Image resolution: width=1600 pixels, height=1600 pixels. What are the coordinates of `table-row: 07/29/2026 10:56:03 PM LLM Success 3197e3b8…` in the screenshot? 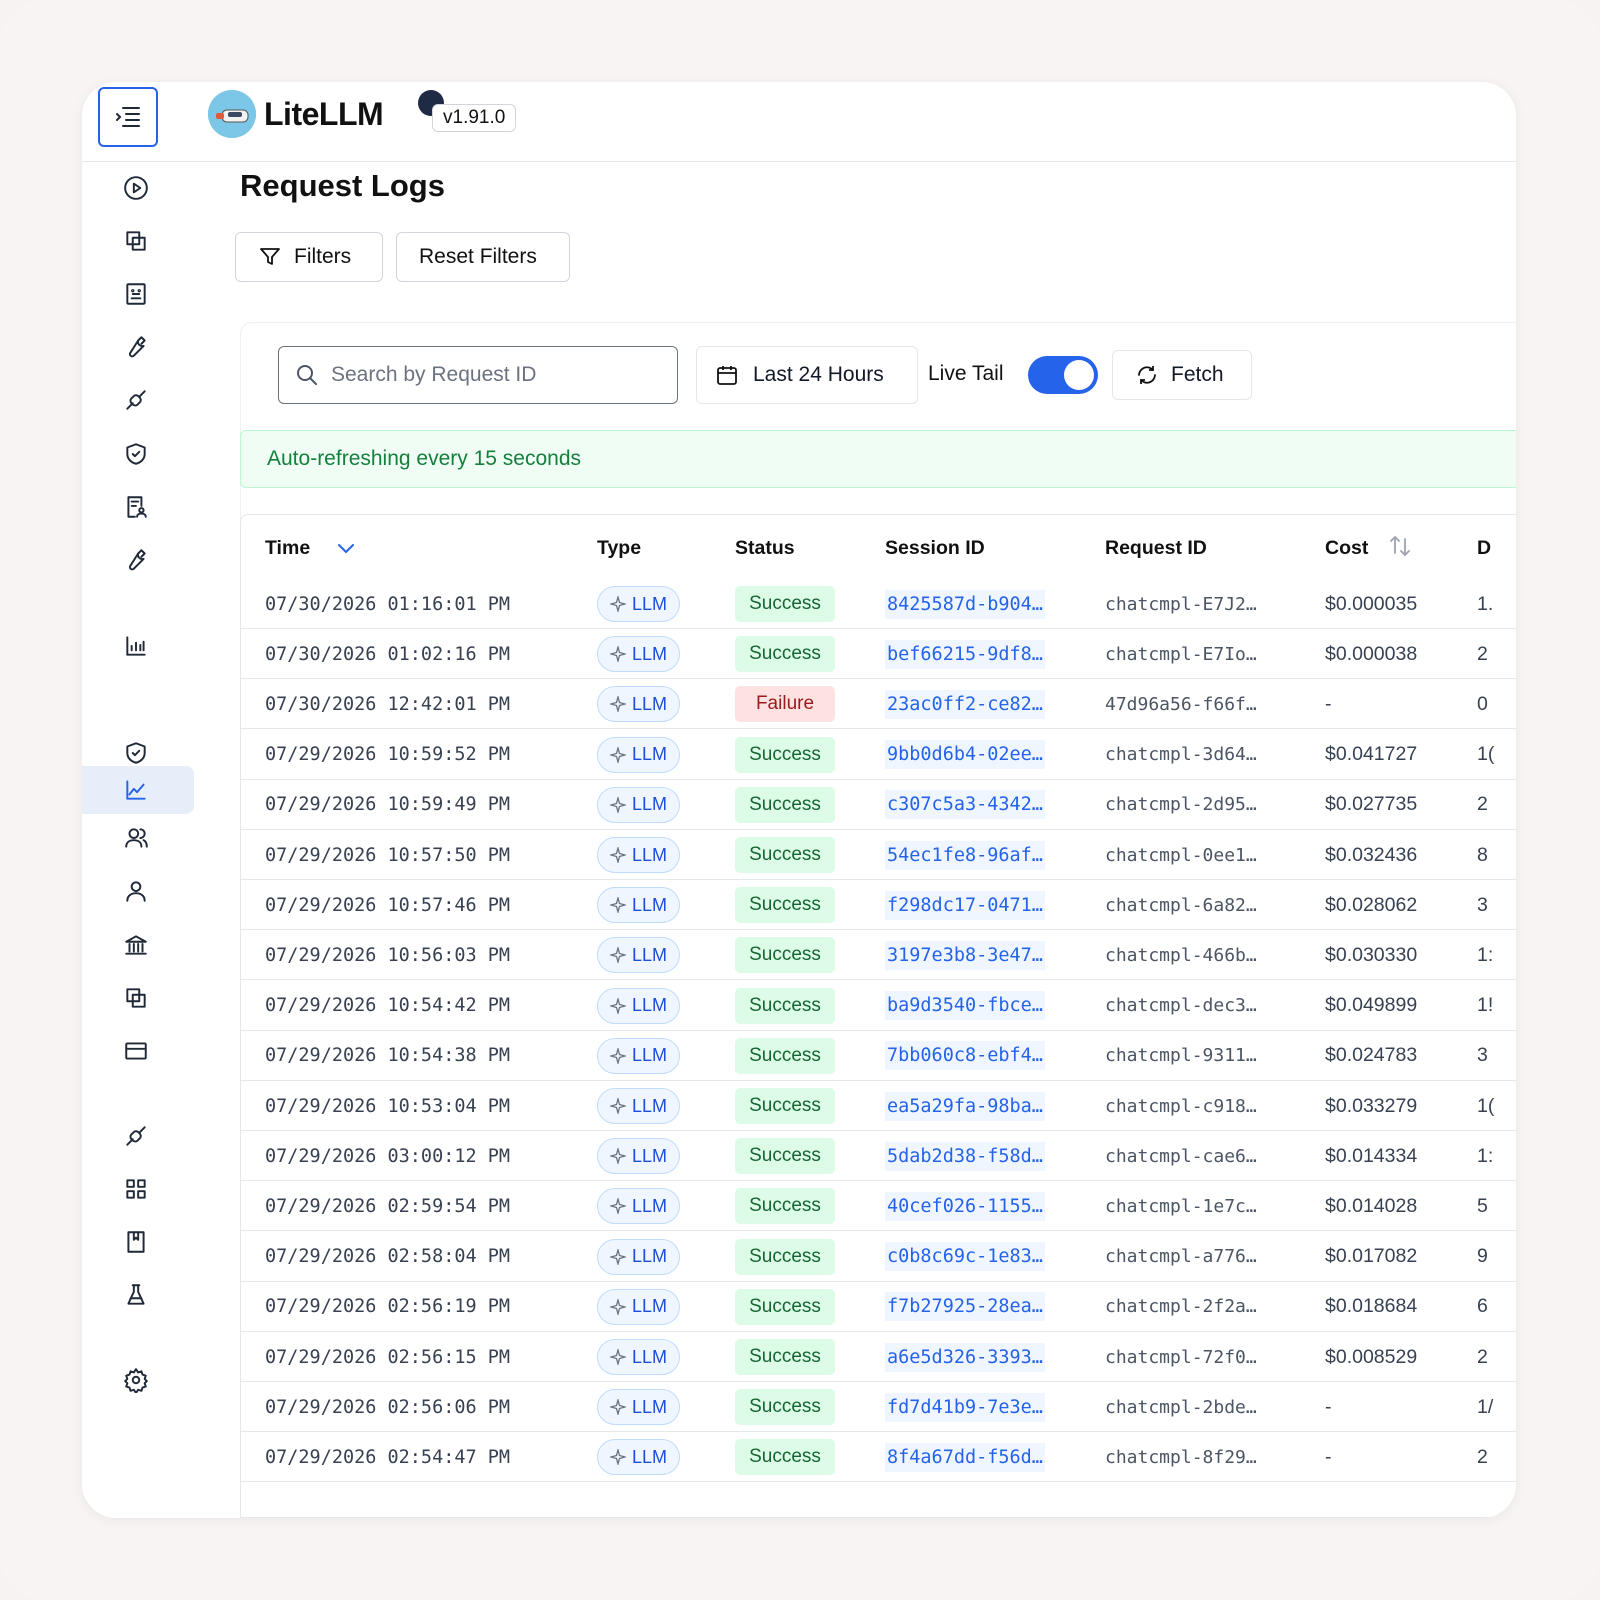 It's located at (878, 955).